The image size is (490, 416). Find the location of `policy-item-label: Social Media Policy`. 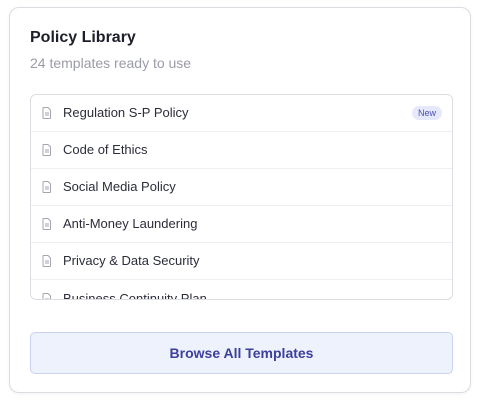

policy-item-label: Social Media Policy is located at coordinates (119, 186).